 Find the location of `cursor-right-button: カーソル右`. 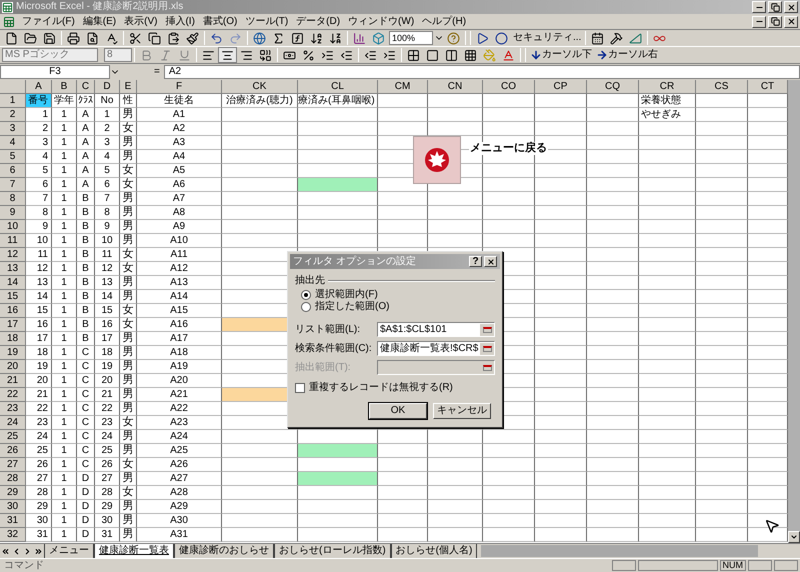

cursor-right-button: カーソル右 is located at coordinates (627, 55).